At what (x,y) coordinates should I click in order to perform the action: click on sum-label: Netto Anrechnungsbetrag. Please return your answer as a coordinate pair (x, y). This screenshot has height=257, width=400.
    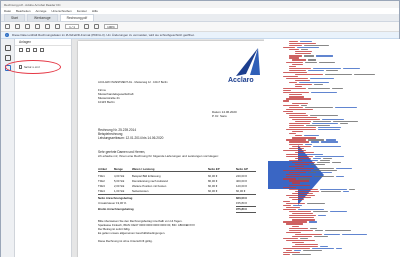
    Looking at the image, I should click on (115, 198).